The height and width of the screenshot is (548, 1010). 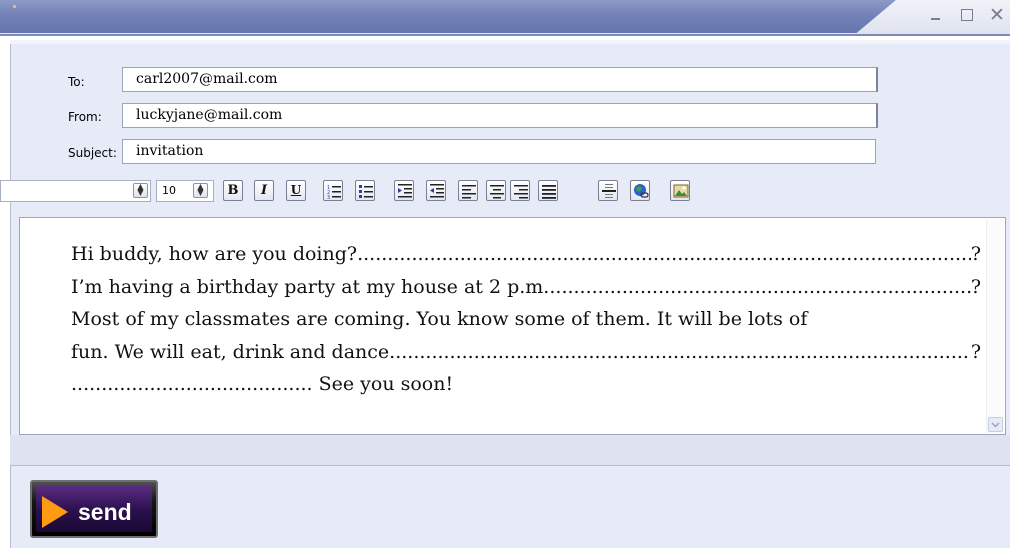 I want to click on increase-indent-icon, so click(x=437, y=191).